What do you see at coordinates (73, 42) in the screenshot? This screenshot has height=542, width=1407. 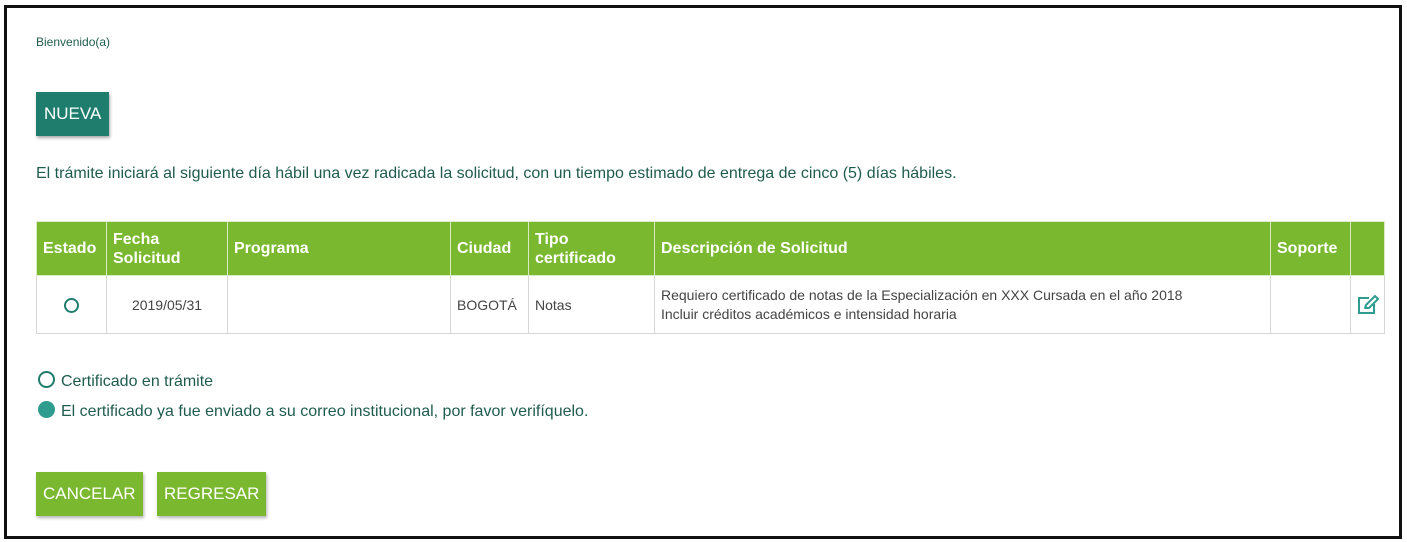 I see `welcome-text: Bienvenido(a)` at bounding box center [73, 42].